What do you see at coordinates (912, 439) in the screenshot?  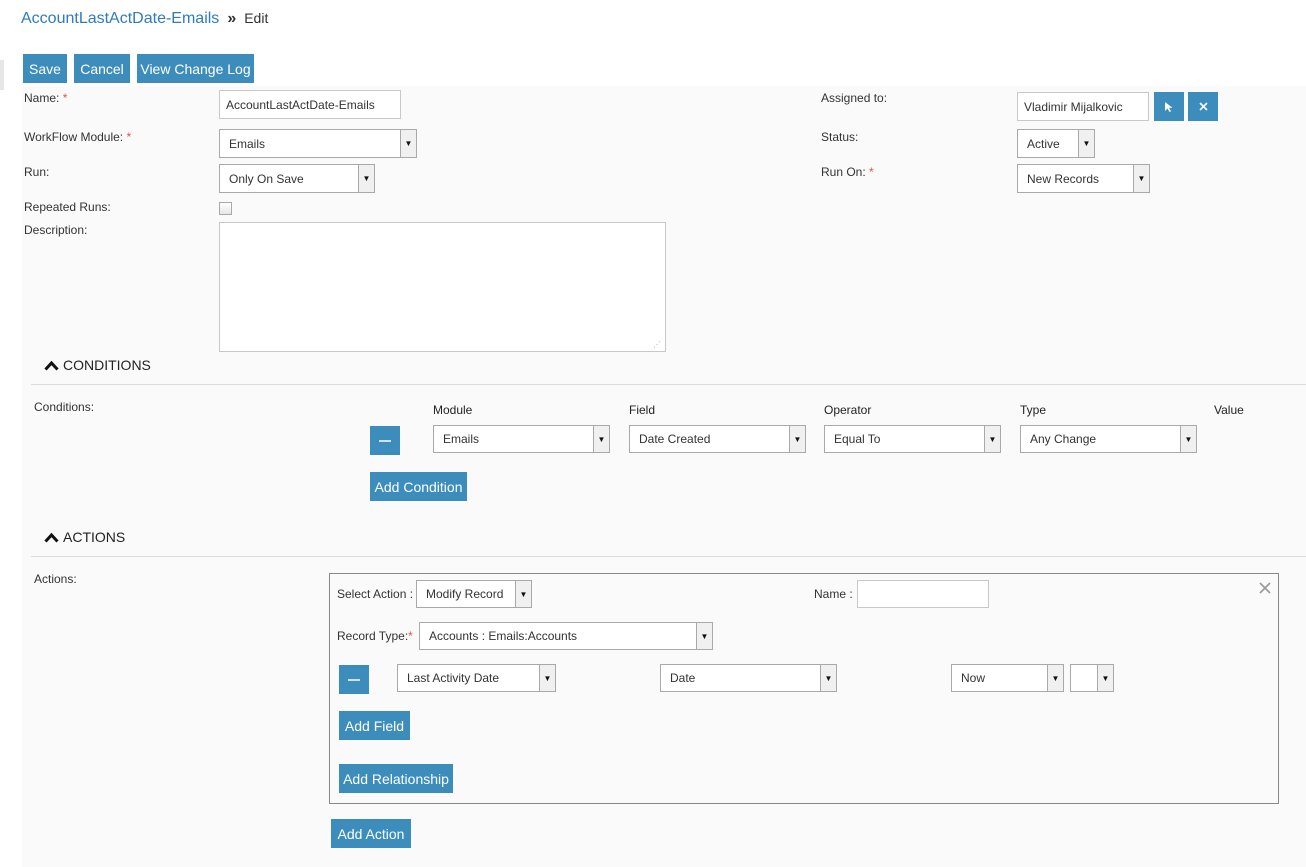 I see `condition-operator-select: Equal To ▼` at bounding box center [912, 439].